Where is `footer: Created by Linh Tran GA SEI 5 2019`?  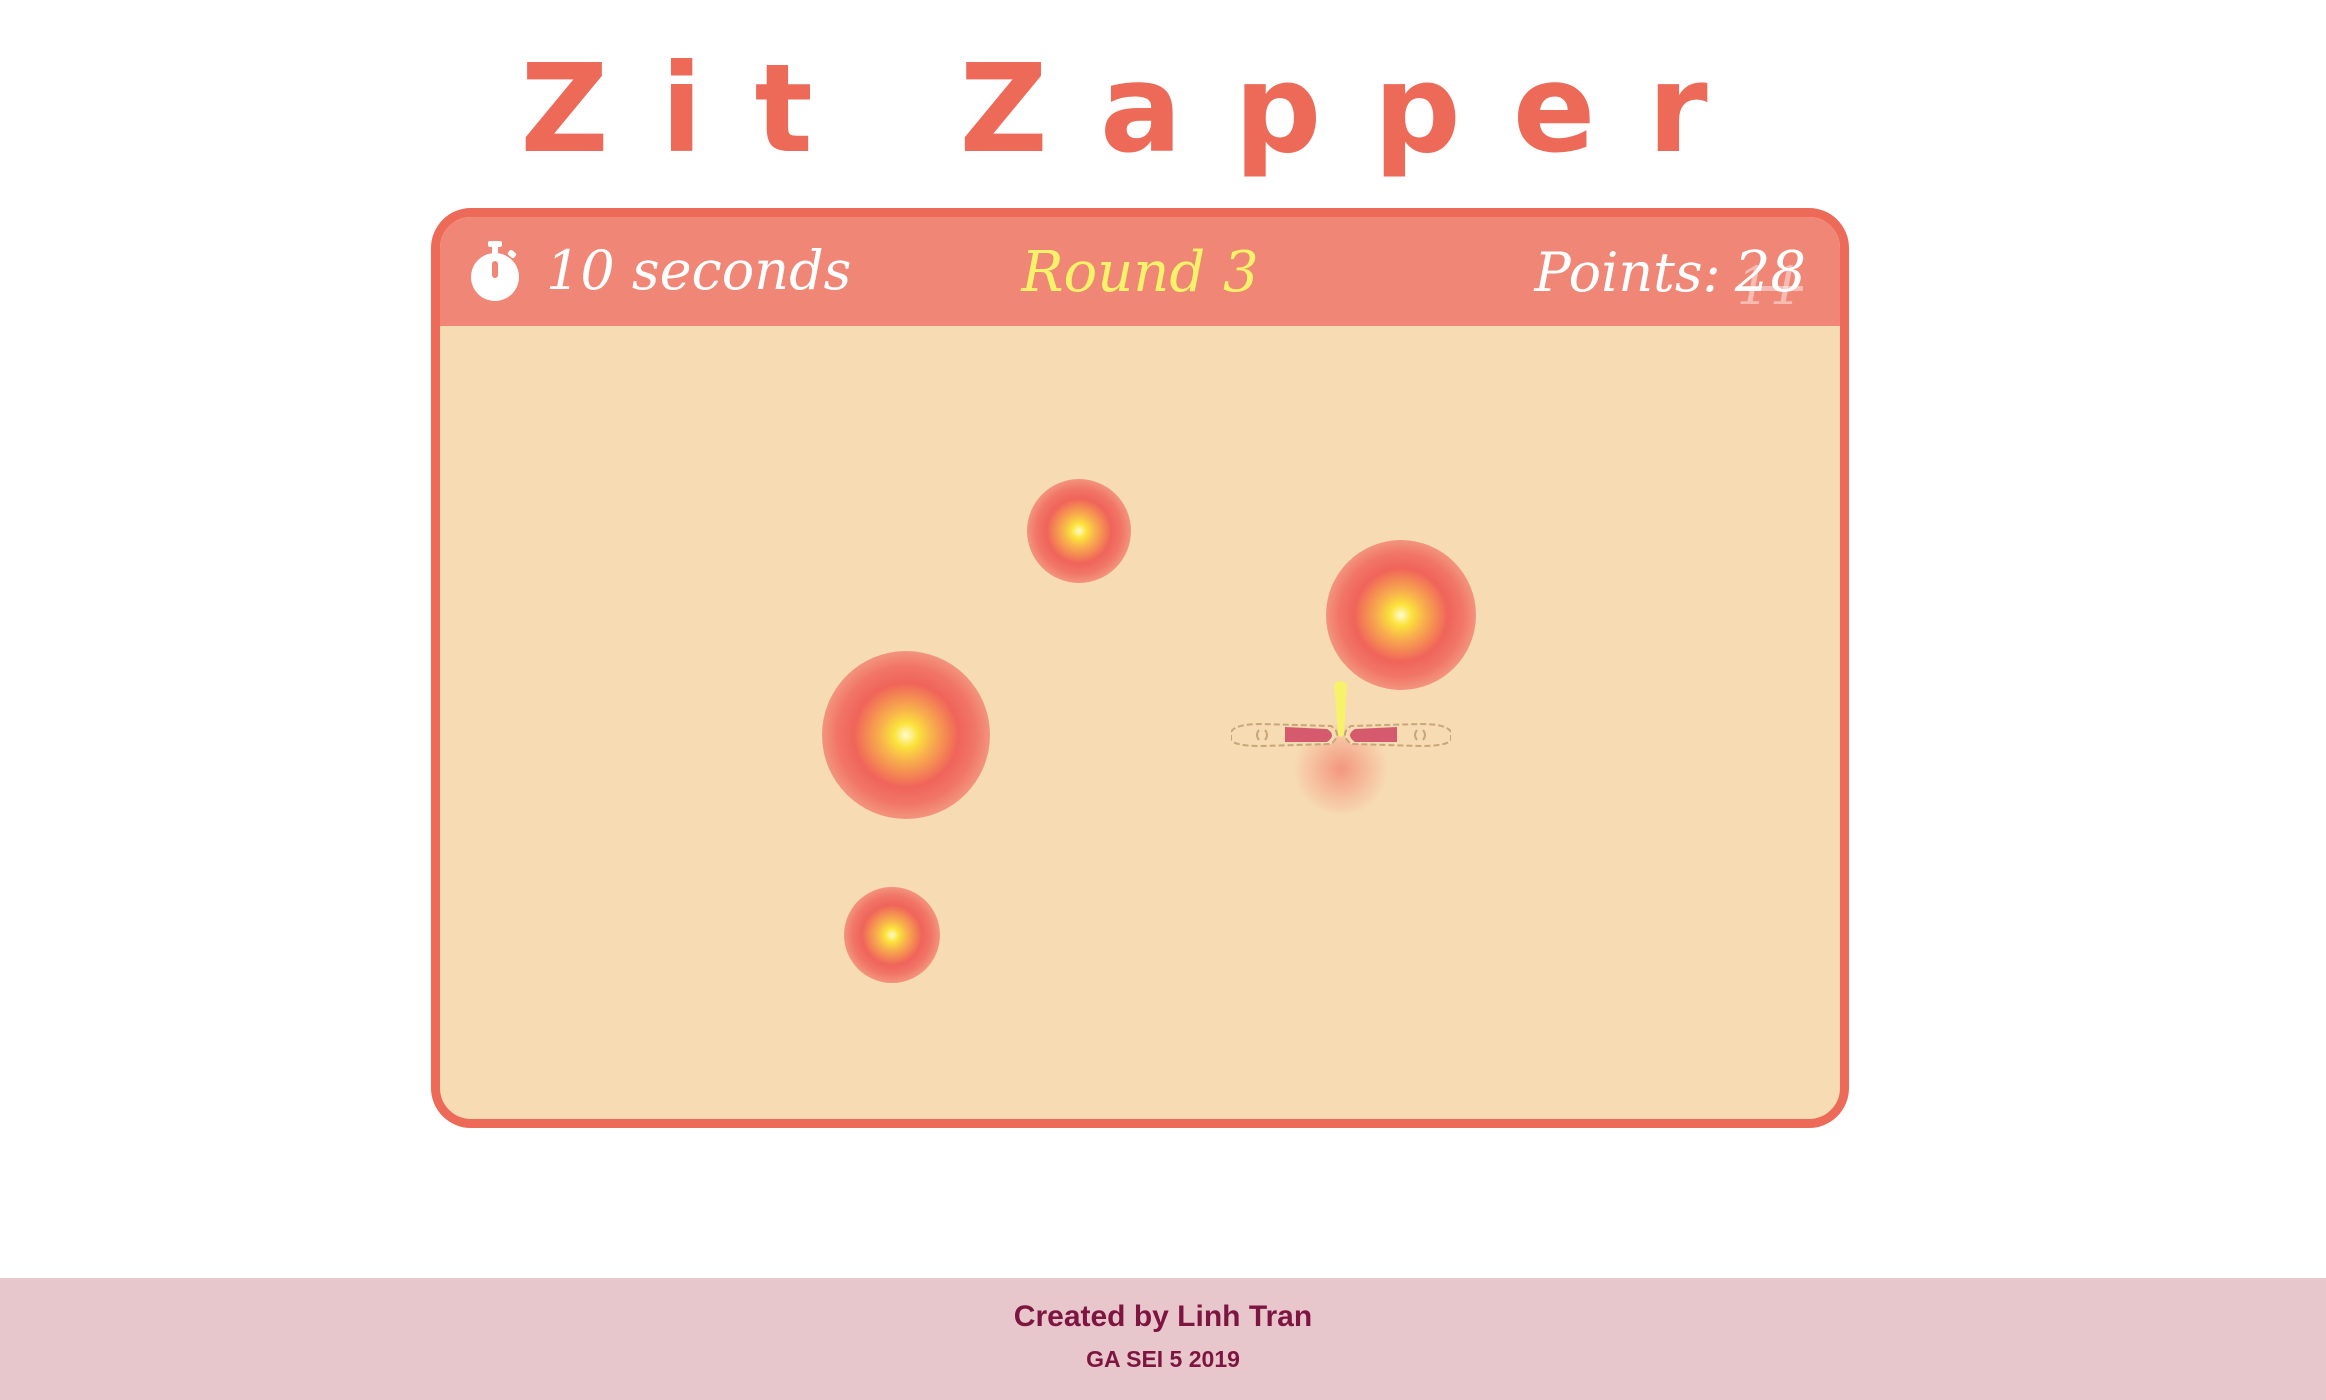 footer: Created by Linh Tran GA SEI 5 2019 is located at coordinates (1163, 1339).